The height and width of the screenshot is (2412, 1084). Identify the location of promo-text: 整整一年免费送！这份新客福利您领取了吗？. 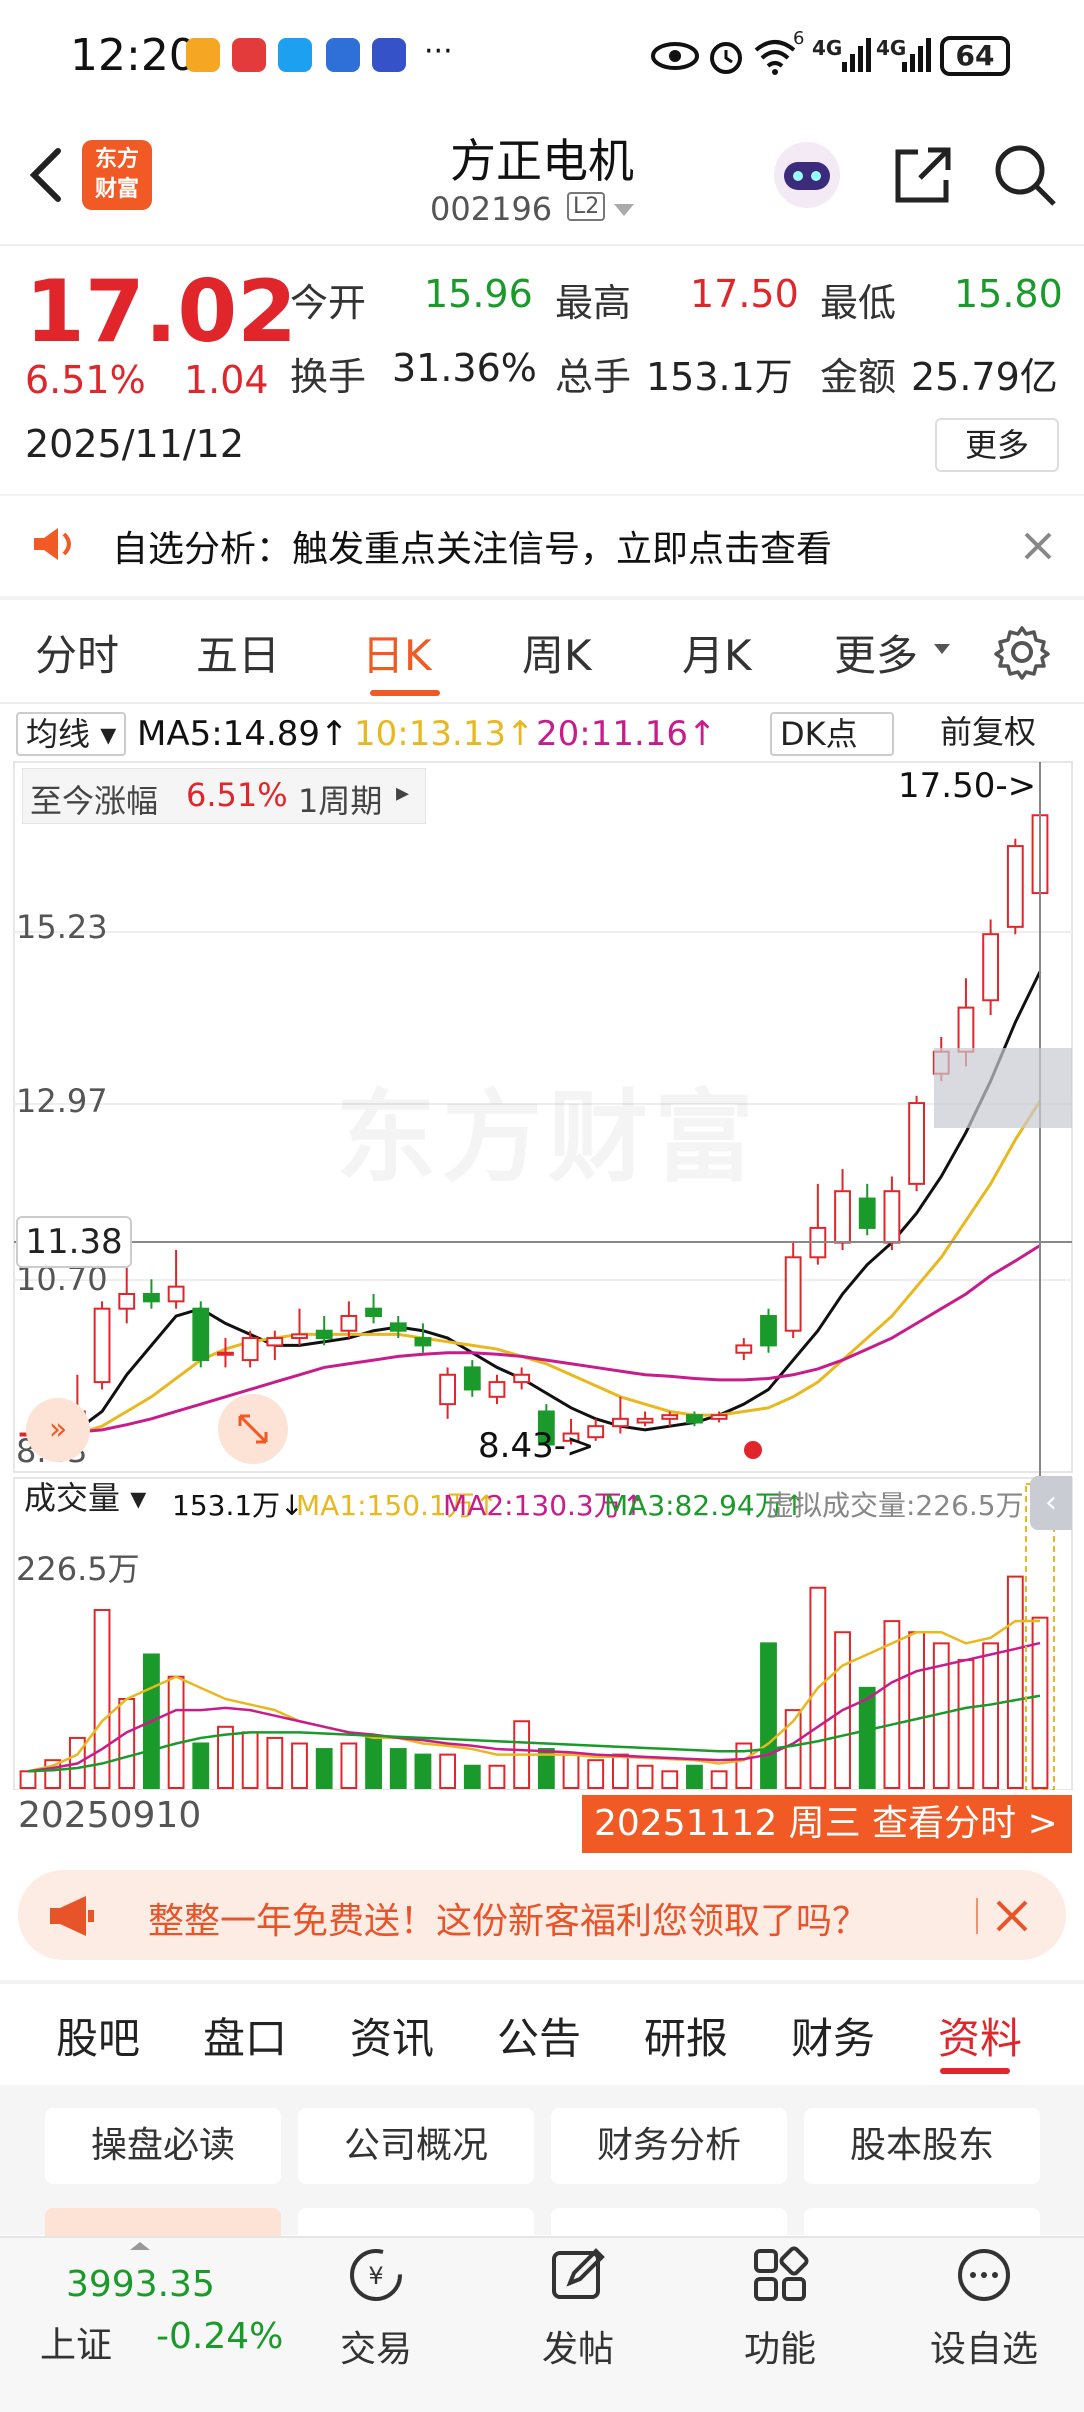
(508, 1918).